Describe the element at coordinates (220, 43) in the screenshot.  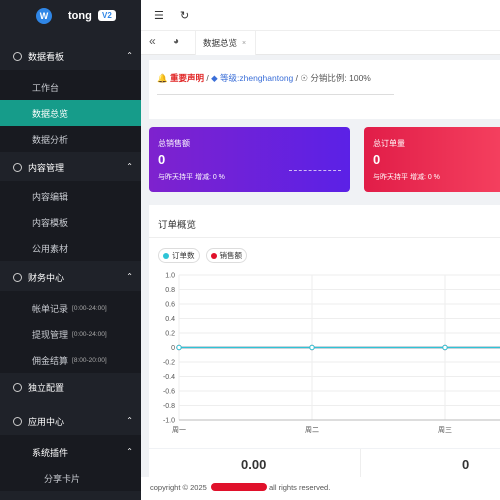
I see `tab-label: 数据总览` at that location.